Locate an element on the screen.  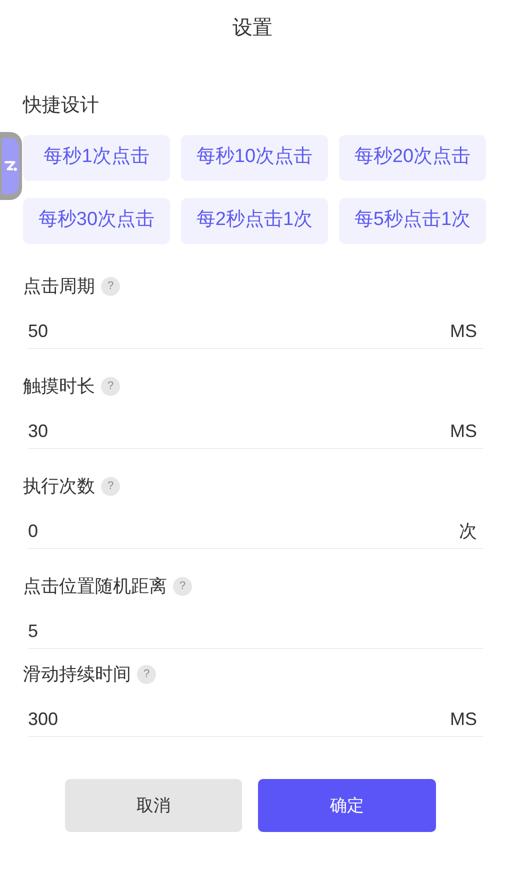
section-label: 快捷设计 is located at coordinates (61, 105).